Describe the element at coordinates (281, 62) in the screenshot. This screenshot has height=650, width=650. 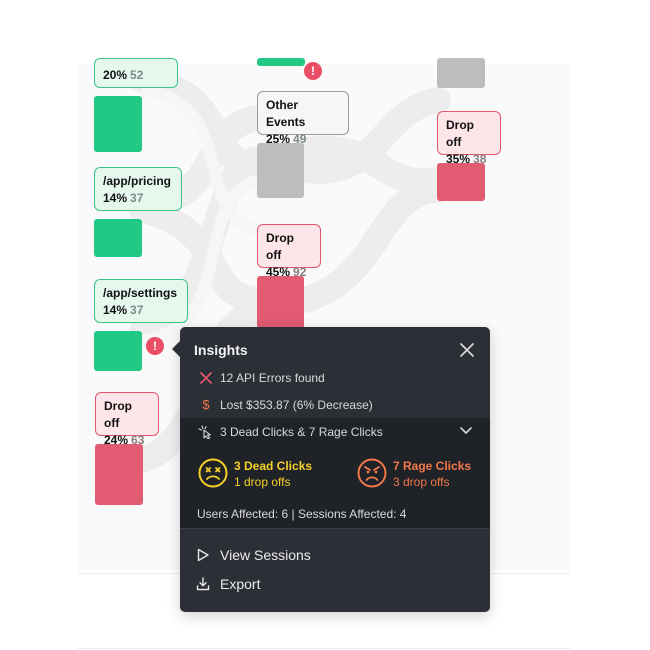
I see `node-bar-col2-top` at that location.